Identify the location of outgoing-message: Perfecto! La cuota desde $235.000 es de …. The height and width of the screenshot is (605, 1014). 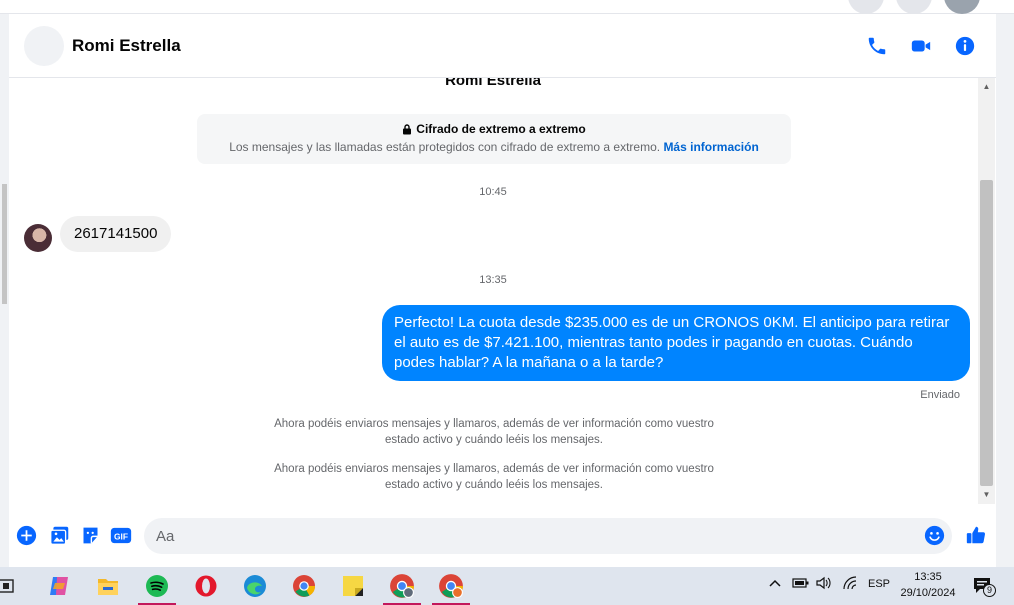
(676, 343).